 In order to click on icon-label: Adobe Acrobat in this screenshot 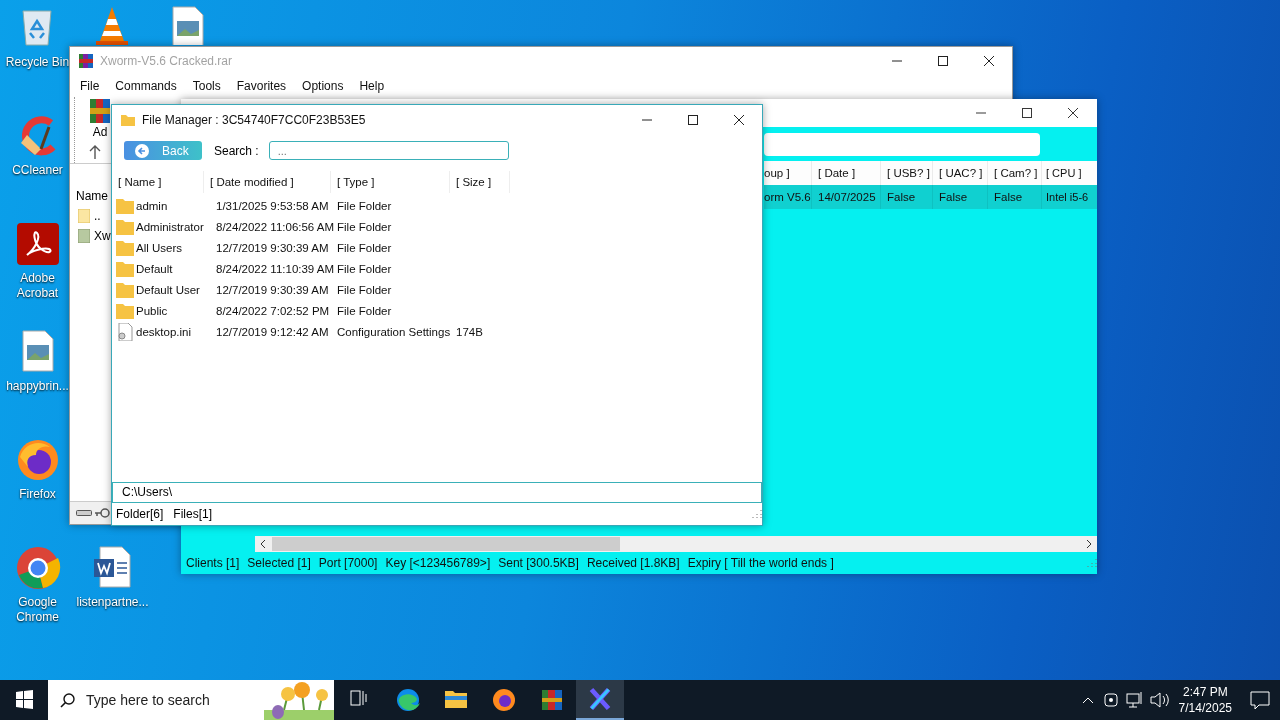, I will do `click(37, 286)`.